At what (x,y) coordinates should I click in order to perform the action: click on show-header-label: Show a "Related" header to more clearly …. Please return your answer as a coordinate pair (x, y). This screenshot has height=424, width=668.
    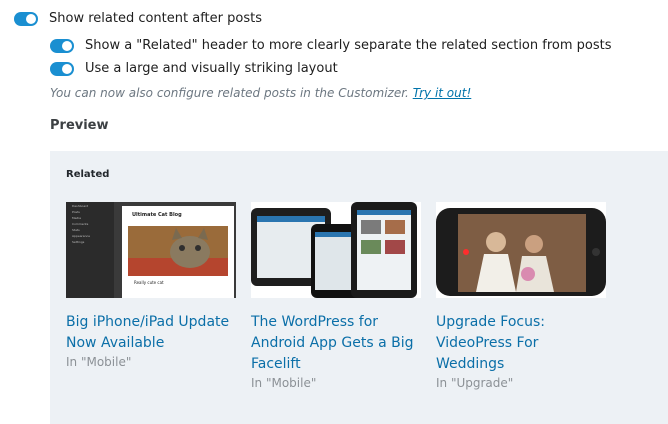
    Looking at the image, I should click on (348, 45).